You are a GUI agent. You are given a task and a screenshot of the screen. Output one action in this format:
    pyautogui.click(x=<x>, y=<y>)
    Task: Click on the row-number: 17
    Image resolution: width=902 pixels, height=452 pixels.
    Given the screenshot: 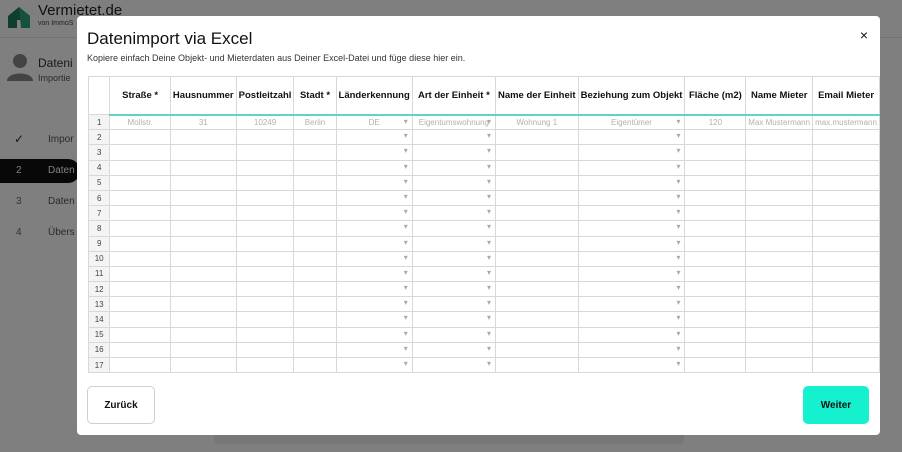 What is the action you would take?
    pyautogui.click(x=99, y=365)
    